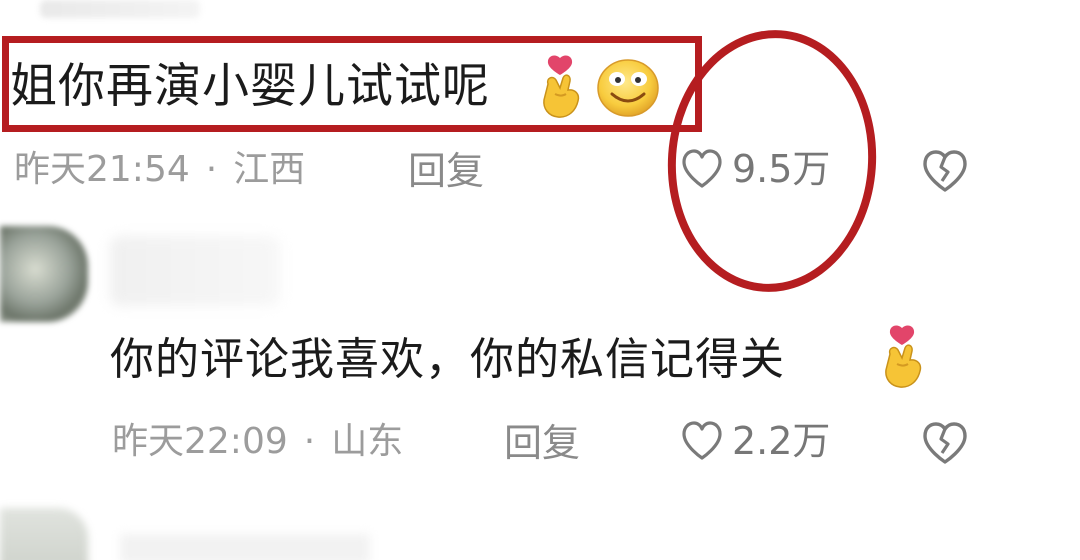 Image resolution: width=1080 pixels, height=560 pixels. What do you see at coordinates (781, 441) in the screenshot?
I see `like-count: 2.2万` at bounding box center [781, 441].